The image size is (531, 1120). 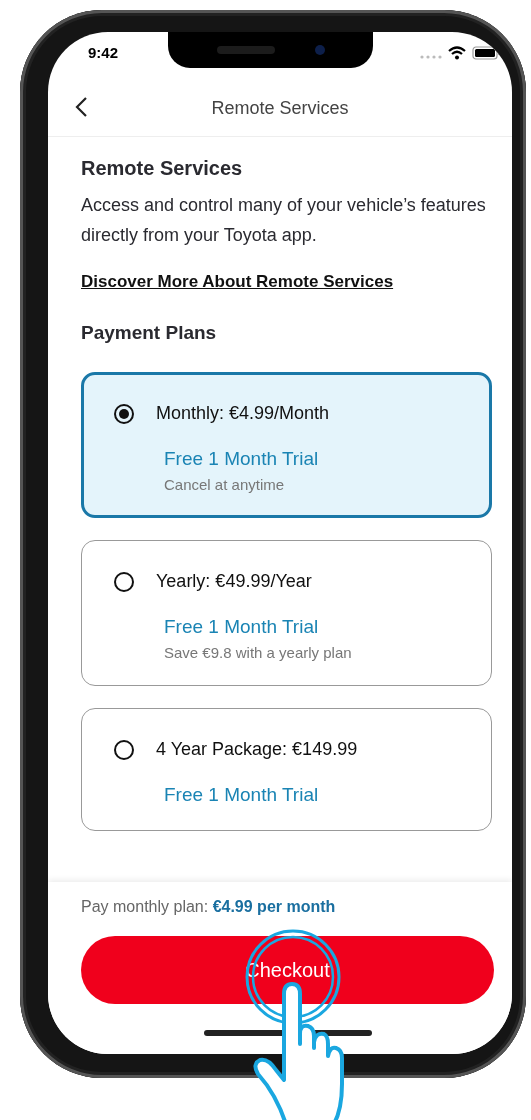 What do you see at coordinates (103, 52) in the screenshot?
I see `status-time: 9:42` at bounding box center [103, 52].